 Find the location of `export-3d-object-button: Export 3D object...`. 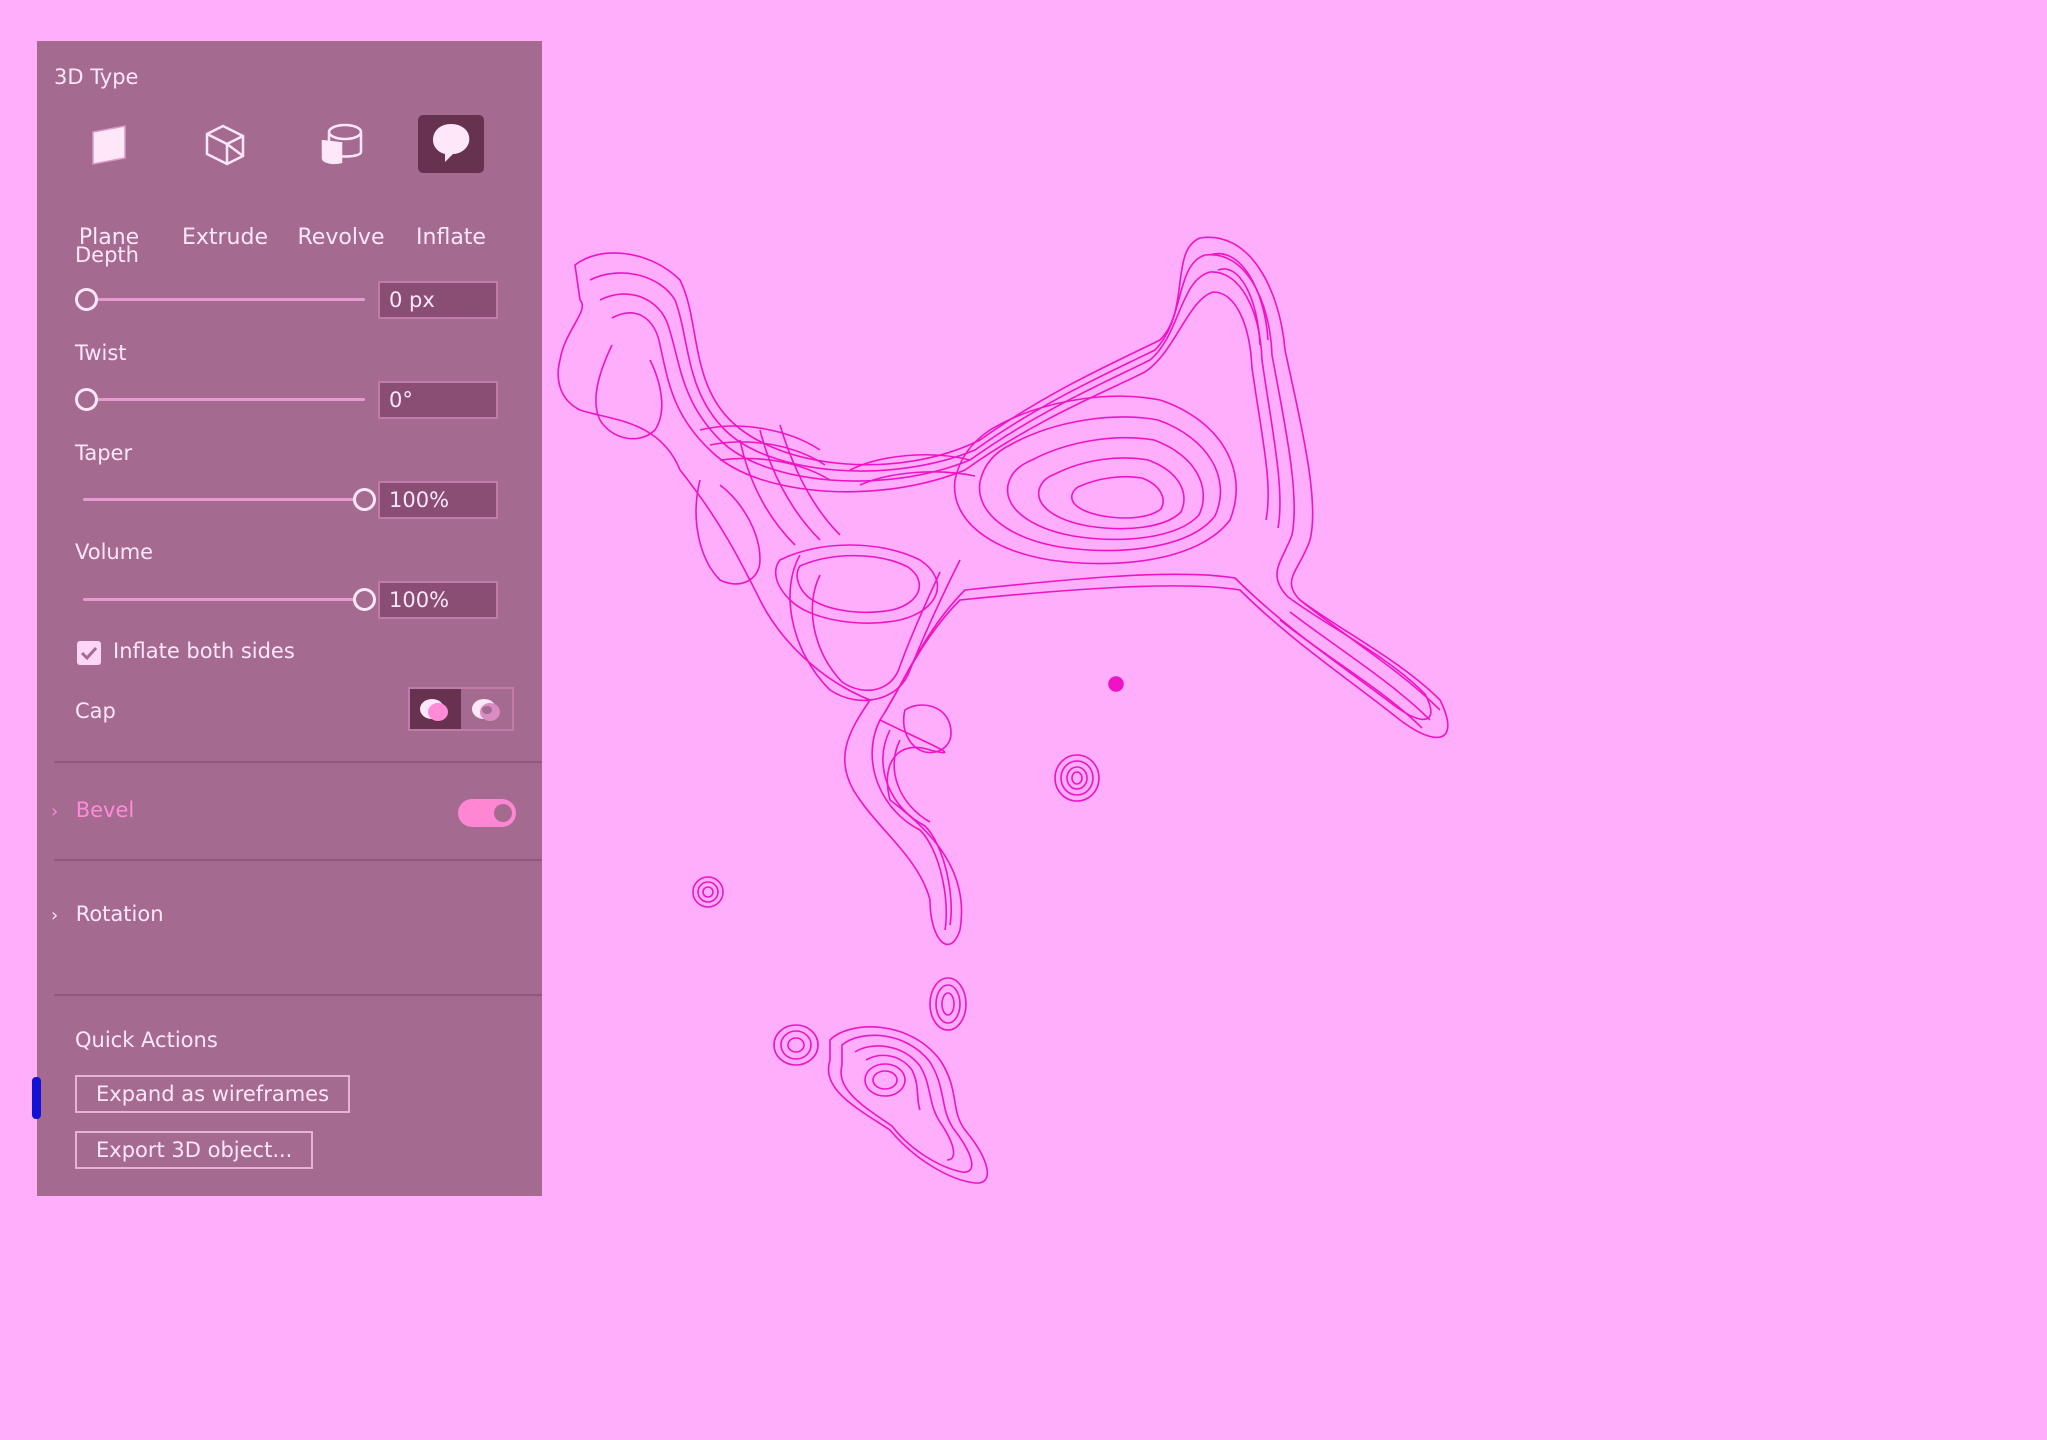

export-3d-object-button: Export 3D object... is located at coordinates (194, 1150).